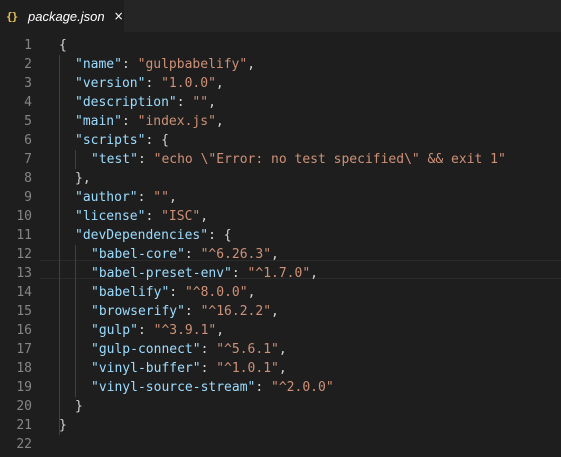 Image resolution: width=561 pixels, height=457 pixels. I want to click on tab-package-json: {} package.json ×, so click(62, 16).